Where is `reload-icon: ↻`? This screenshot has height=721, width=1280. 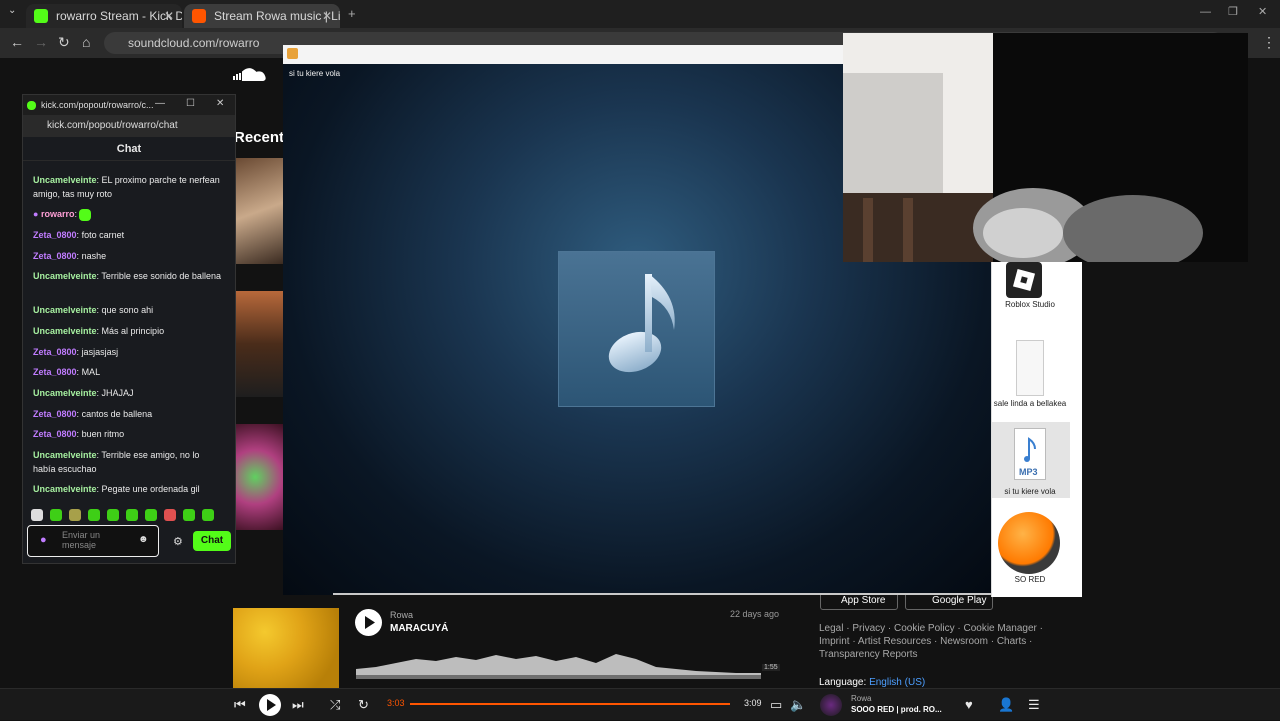
reload-icon: ↻ is located at coordinates (64, 42).